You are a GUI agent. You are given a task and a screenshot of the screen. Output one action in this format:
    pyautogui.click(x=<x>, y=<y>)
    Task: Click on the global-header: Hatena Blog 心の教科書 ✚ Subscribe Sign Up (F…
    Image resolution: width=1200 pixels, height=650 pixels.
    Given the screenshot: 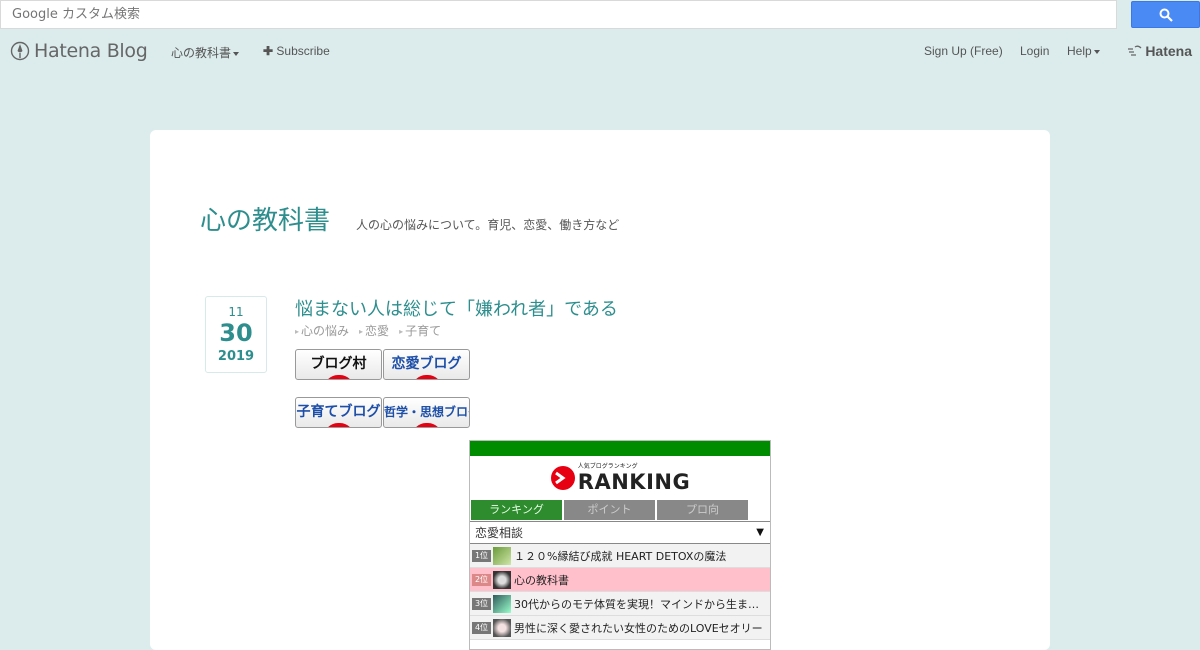 What is the action you would take?
    pyautogui.click(x=600, y=51)
    